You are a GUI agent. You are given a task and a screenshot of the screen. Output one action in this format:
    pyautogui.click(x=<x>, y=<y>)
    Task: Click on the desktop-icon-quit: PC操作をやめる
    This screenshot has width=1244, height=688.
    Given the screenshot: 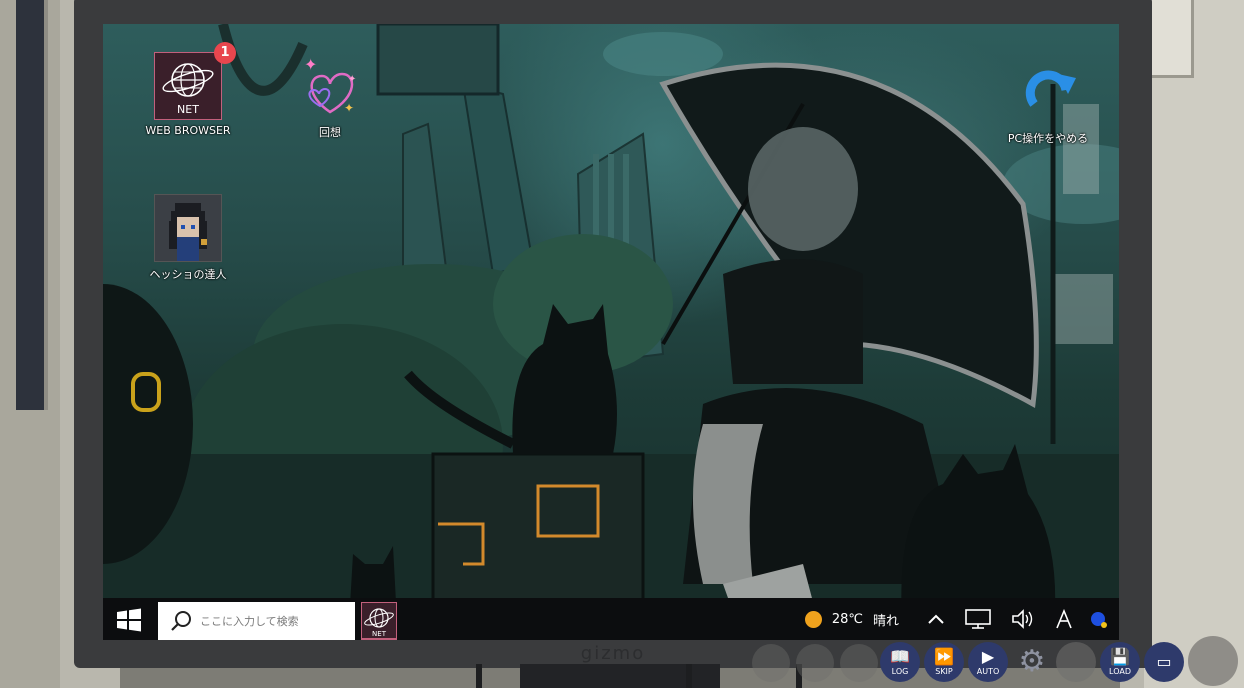 What is the action you would take?
    pyautogui.click(x=1048, y=102)
    